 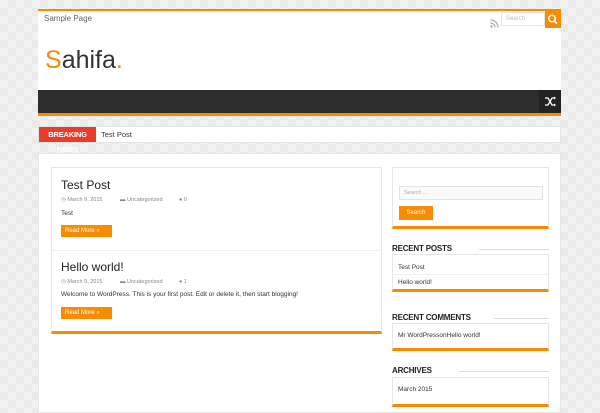 I want to click on recent-comments-widget: Mr WordPressonHello world!, so click(x=470, y=337).